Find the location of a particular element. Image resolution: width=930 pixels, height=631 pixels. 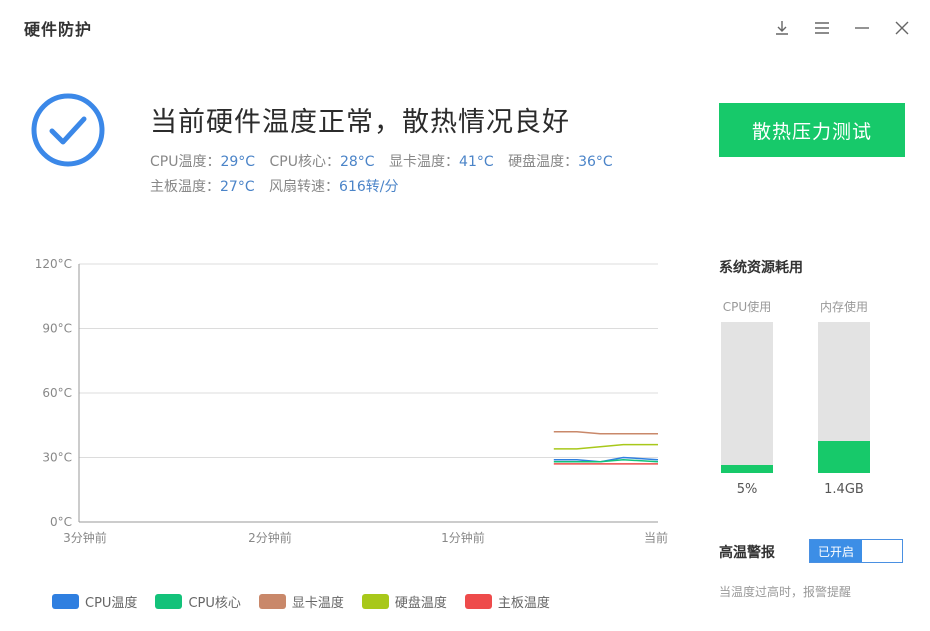

legend-item: 硬盘温度 is located at coordinates (404, 601).